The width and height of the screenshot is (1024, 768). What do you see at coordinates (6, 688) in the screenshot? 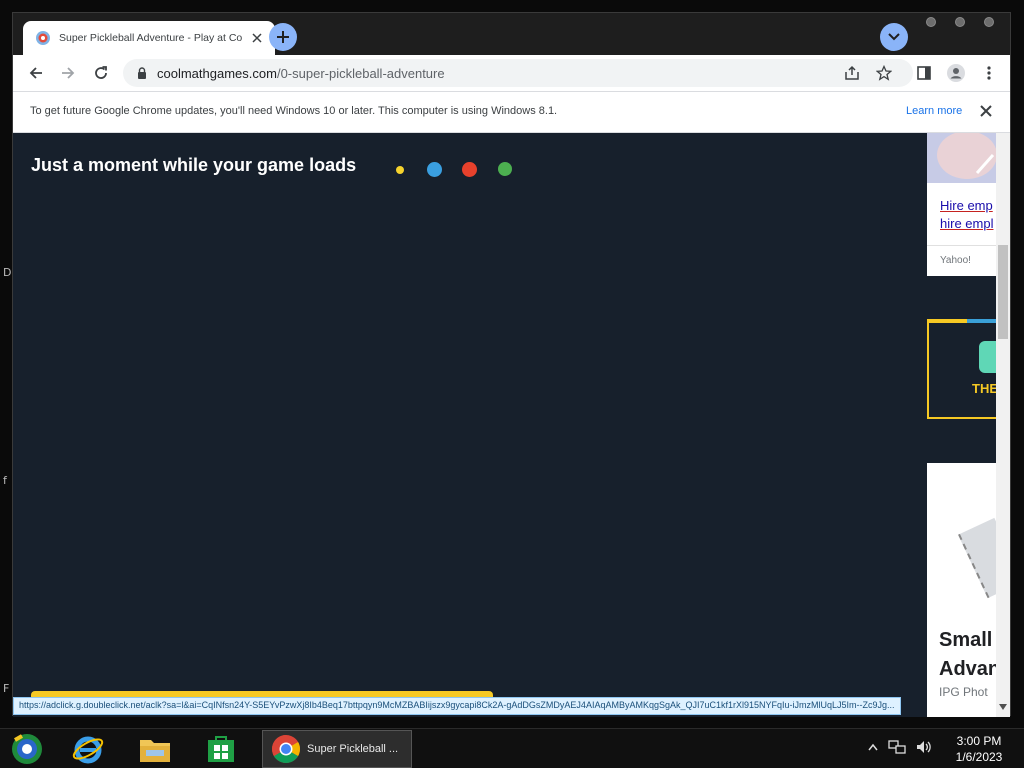
I see `desktop-edge-text: F` at bounding box center [6, 688].